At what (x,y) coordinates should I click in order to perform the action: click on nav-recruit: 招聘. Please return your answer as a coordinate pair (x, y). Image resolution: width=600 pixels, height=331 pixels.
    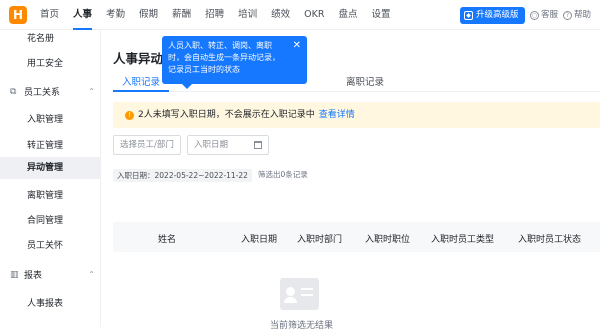
    Looking at the image, I should click on (214, 15).